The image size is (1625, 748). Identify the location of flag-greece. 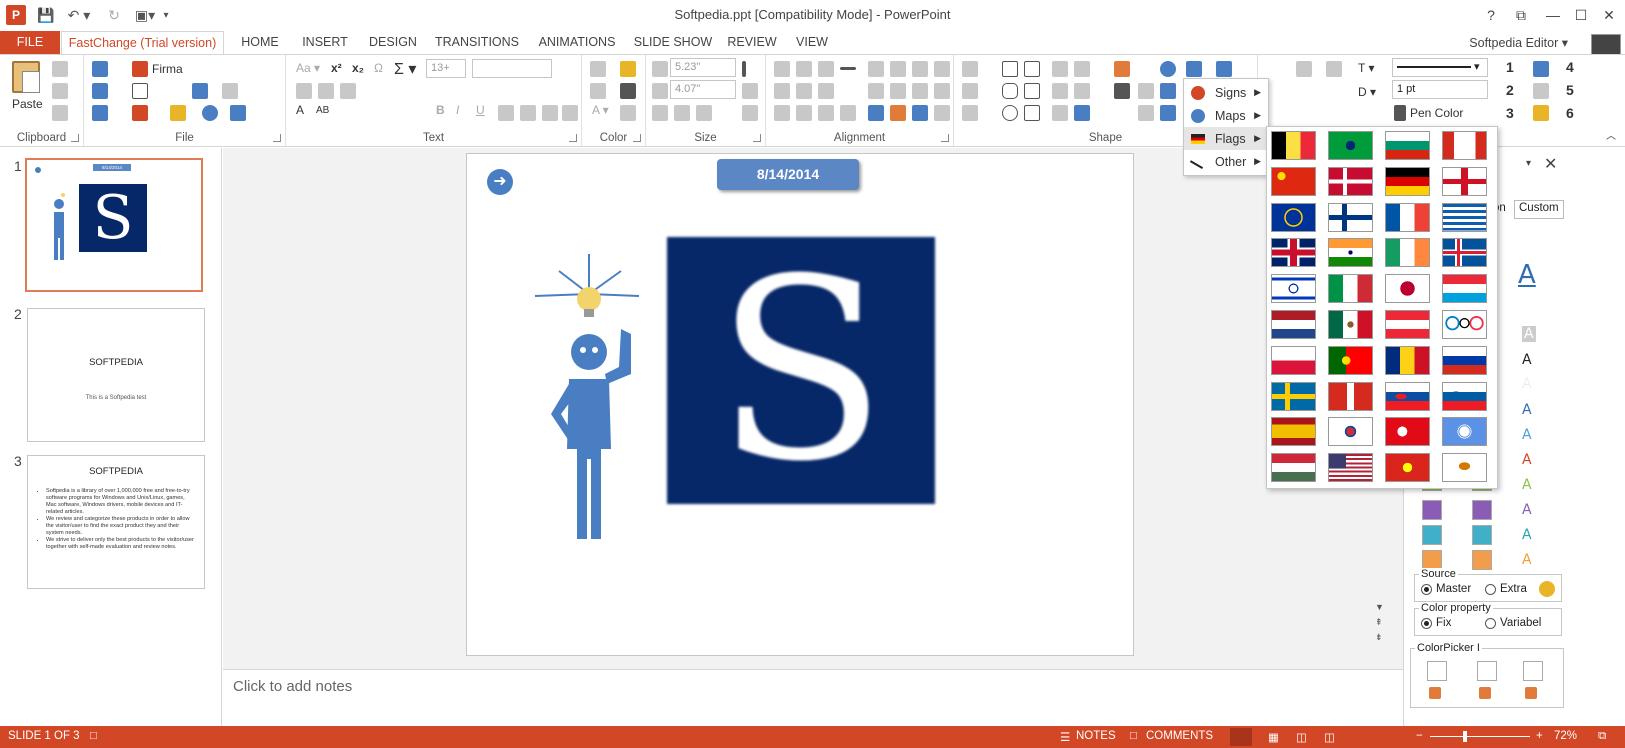
(1464, 217).